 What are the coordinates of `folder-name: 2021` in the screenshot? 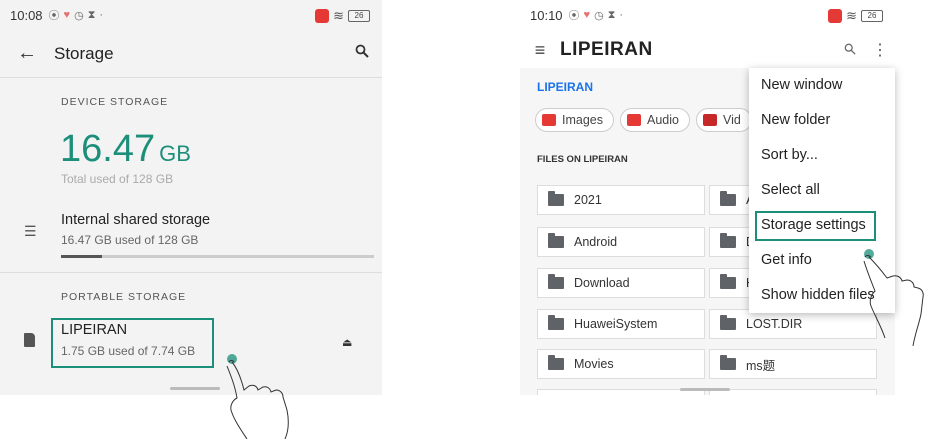 It's located at (588, 200).